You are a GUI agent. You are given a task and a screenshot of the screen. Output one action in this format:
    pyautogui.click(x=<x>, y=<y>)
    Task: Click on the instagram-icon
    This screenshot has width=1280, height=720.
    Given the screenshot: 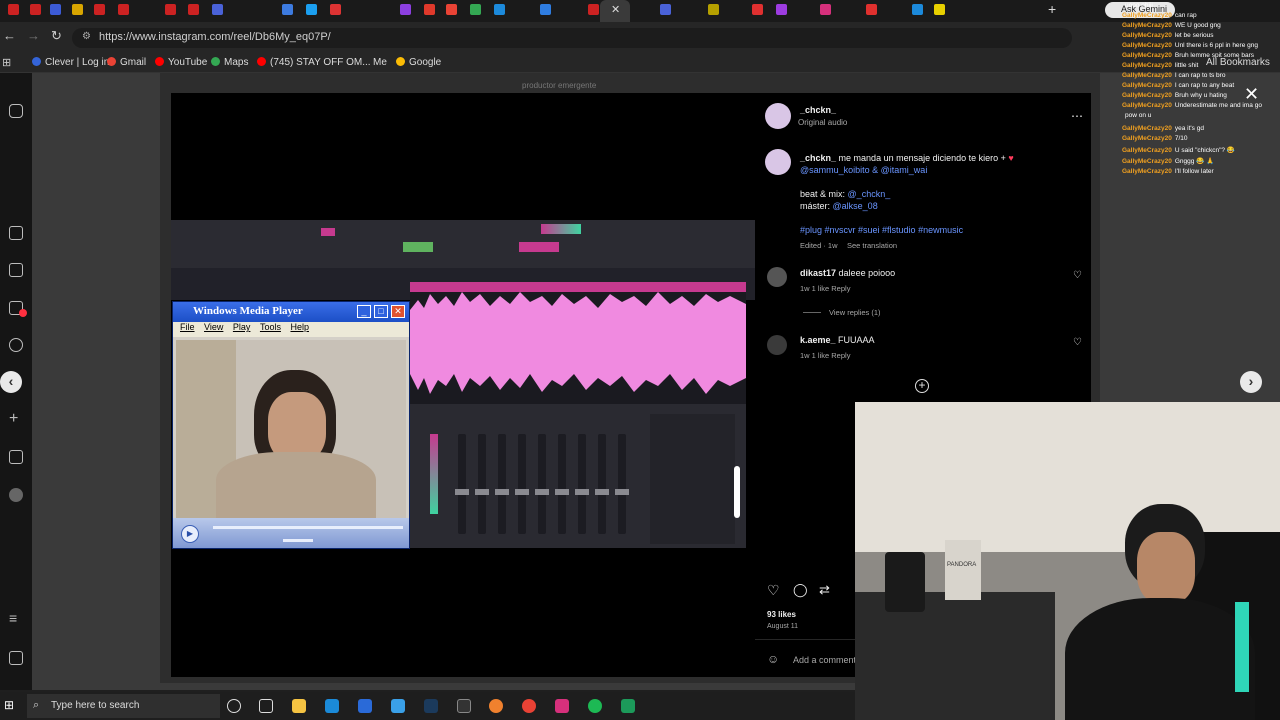 What is the action you would take?
    pyautogui.click(x=562, y=706)
    